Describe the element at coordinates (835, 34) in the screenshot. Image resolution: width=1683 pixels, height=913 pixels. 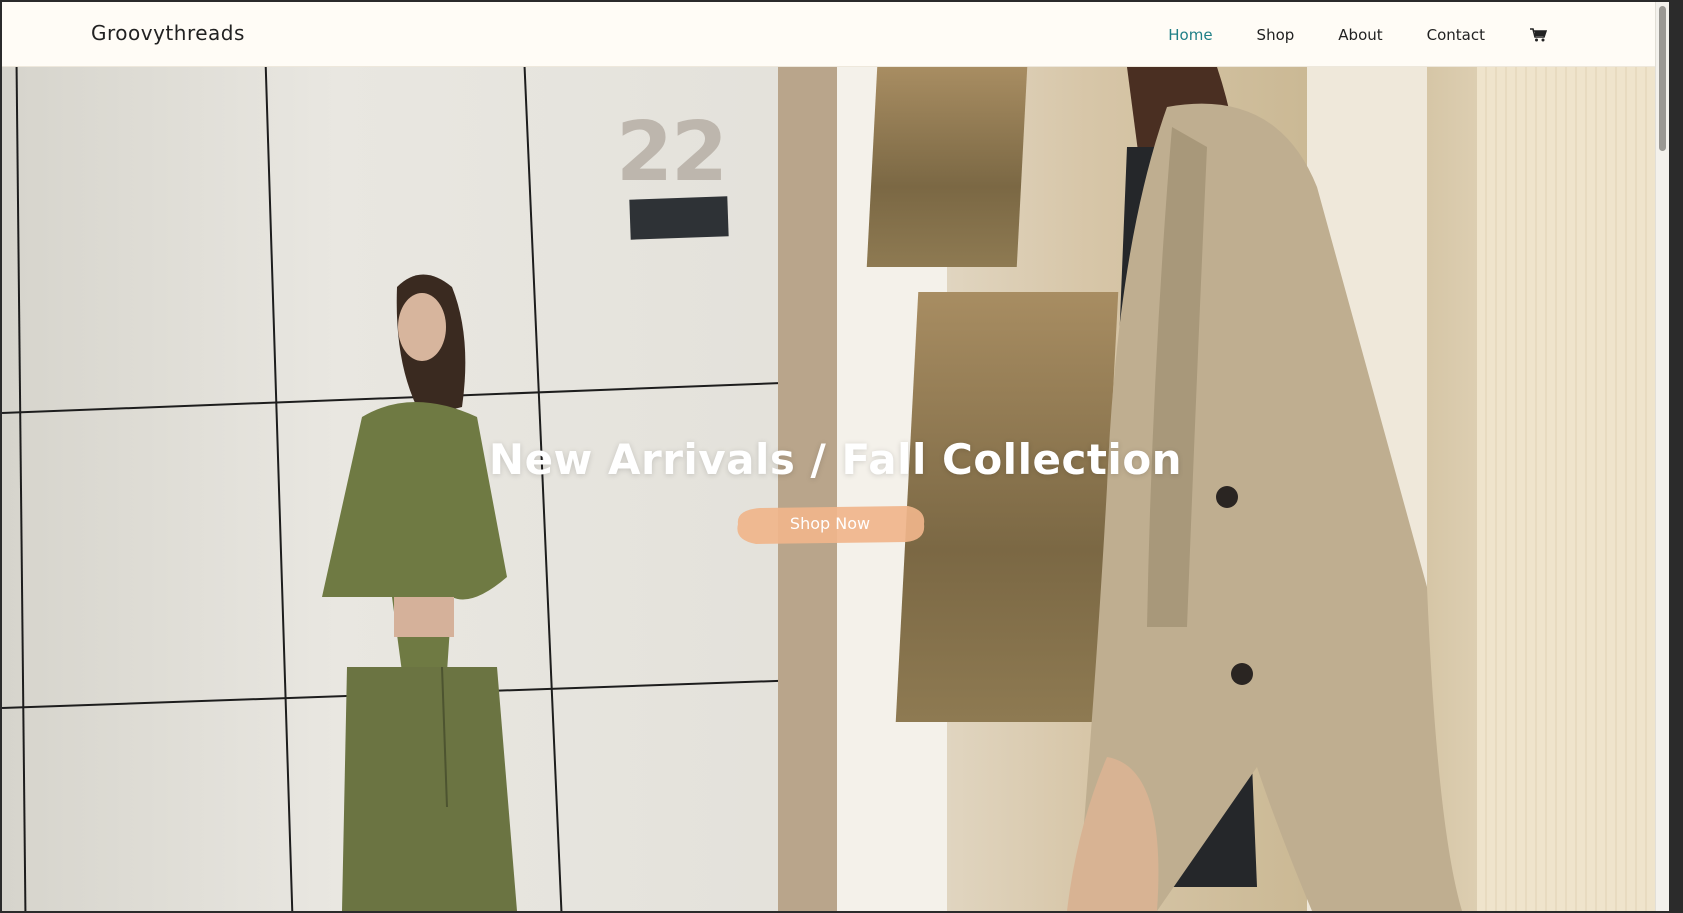
I see `site-header: Groovythreads Home Shop About Contact` at that location.